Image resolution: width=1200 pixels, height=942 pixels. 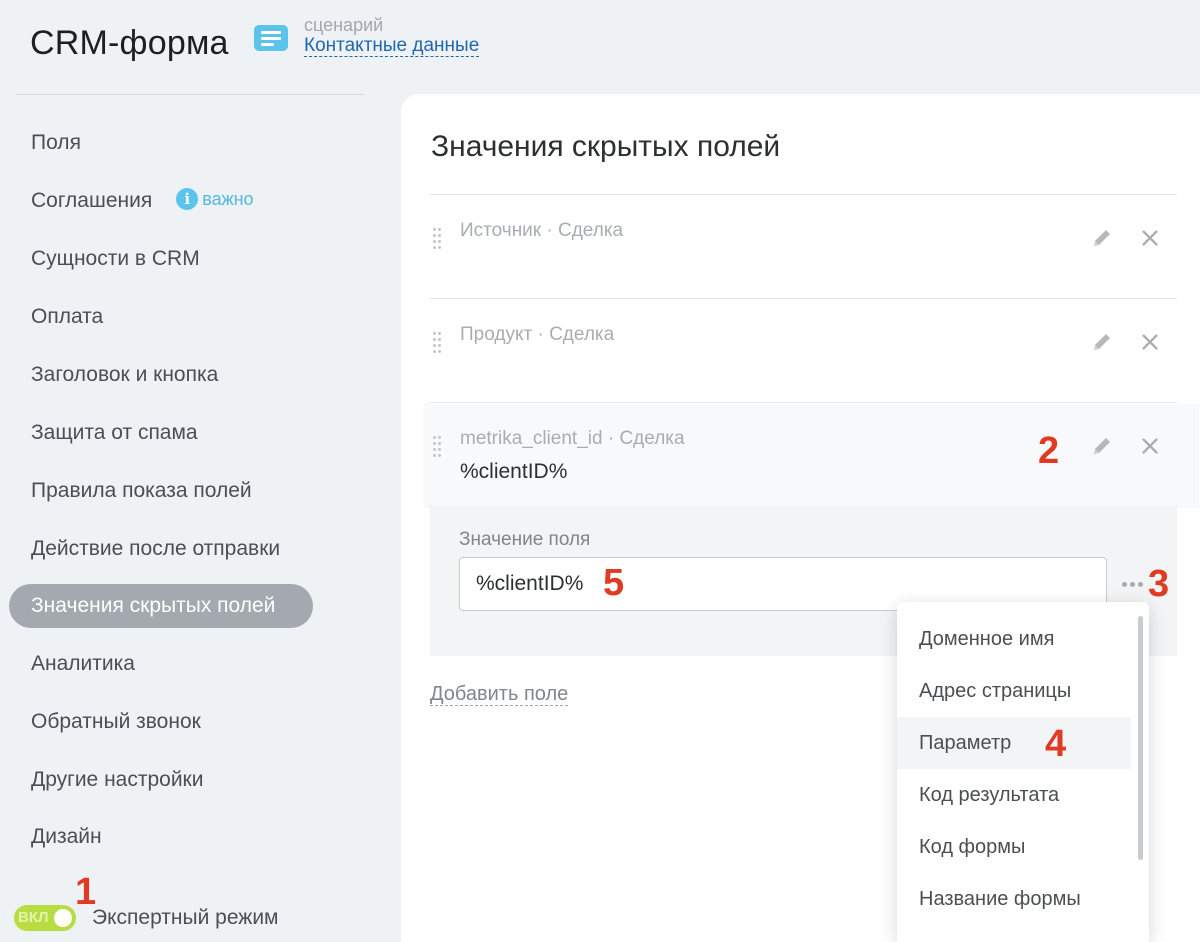 What do you see at coordinates (1014, 847) in the screenshot?
I see `dropdown-item-form-code: Код формы` at bounding box center [1014, 847].